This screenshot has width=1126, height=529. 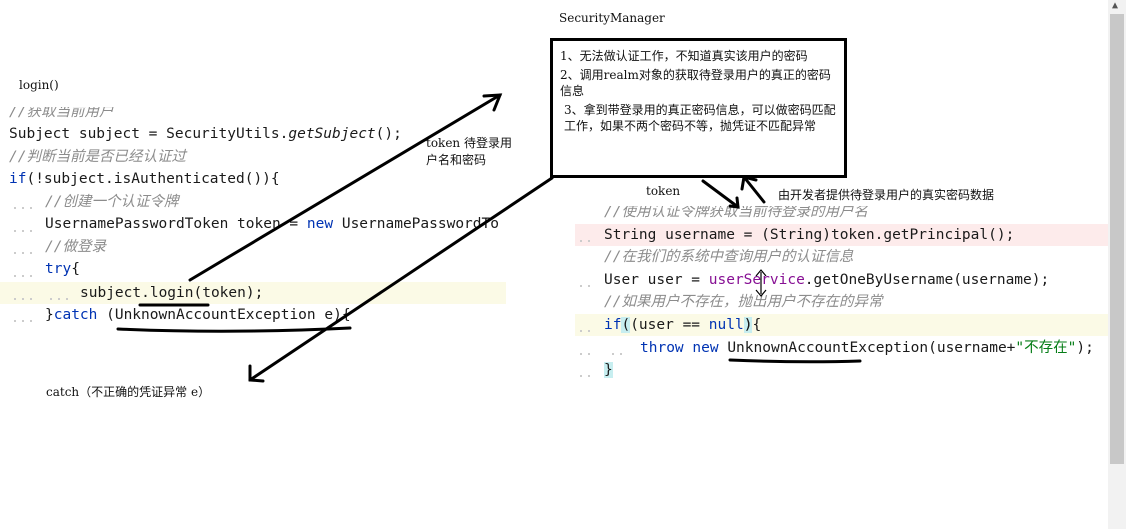 What do you see at coordinates (1117, 239) in the screenshot?
I see `scrollbar-thumb` at bounding box center [1117, 239].